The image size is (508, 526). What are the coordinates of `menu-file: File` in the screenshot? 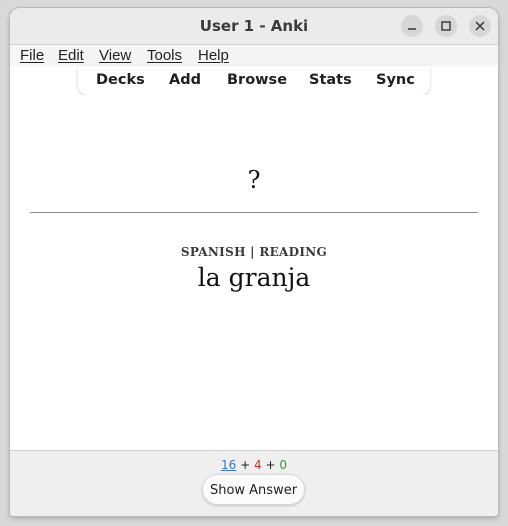 It's located at (32, 55).